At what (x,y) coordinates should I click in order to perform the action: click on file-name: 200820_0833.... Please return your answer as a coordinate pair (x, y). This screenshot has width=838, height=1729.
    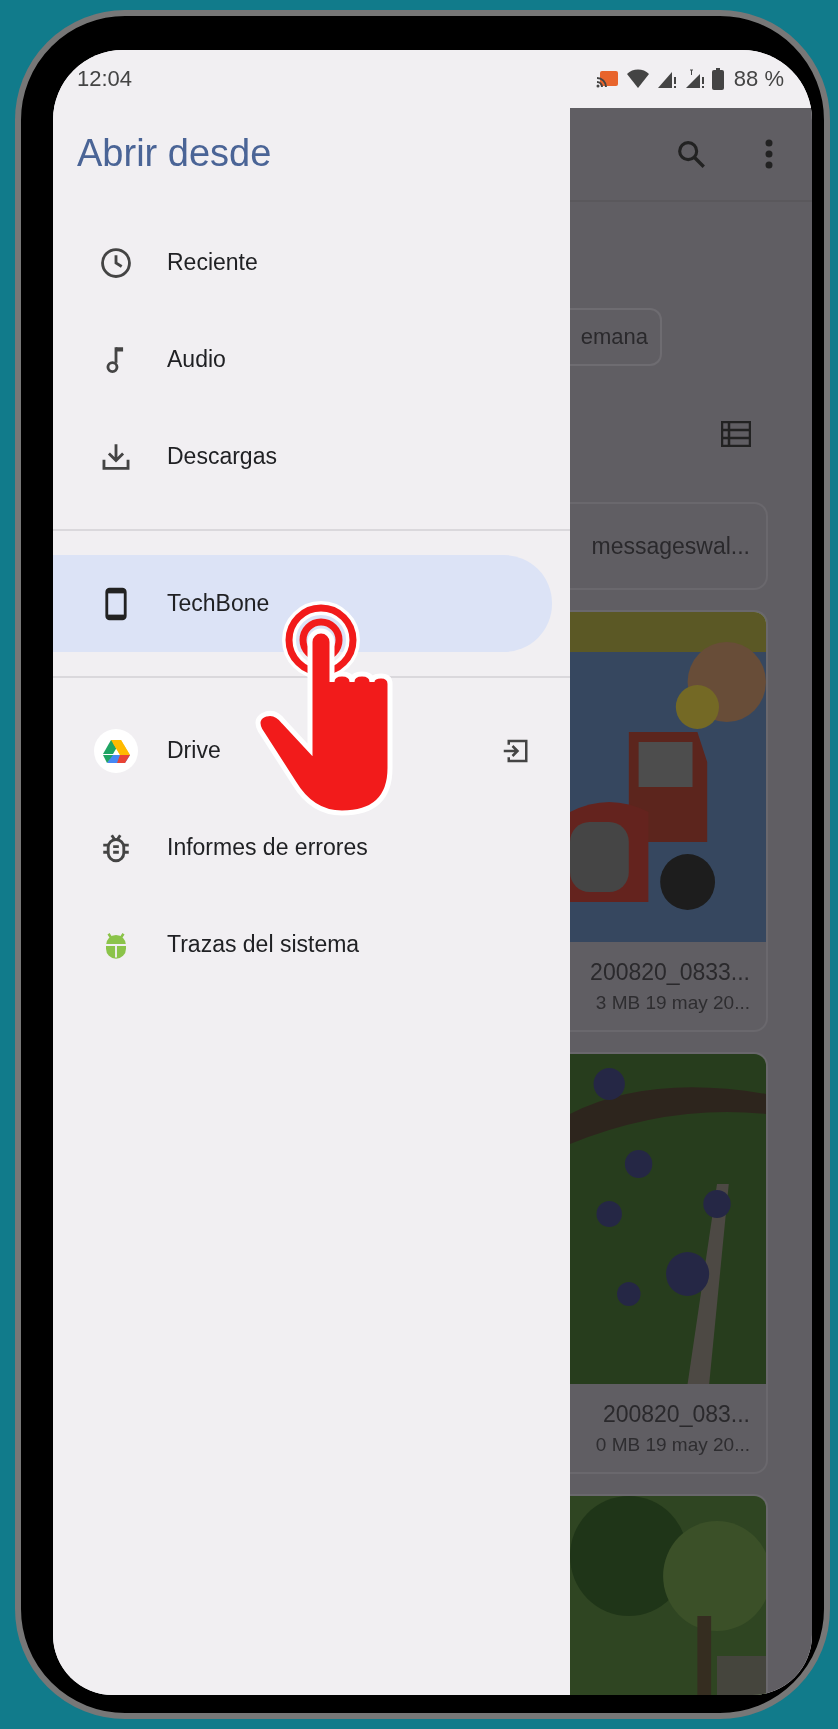
    Looking at the image, I should click on (670, 972).